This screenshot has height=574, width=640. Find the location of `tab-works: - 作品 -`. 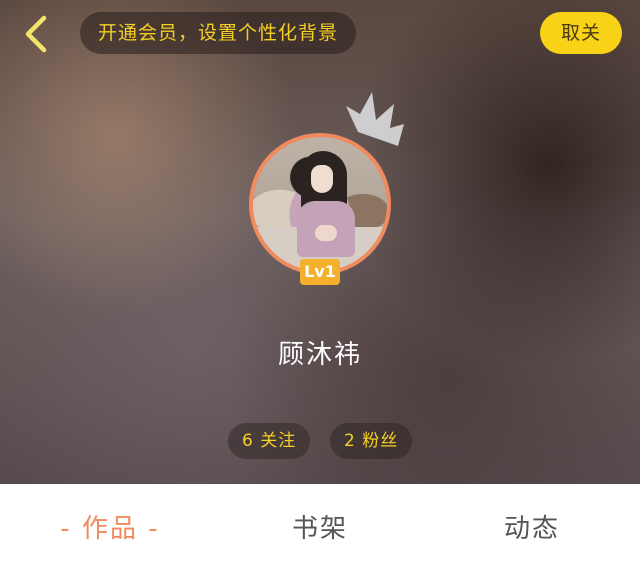

tab-works: - 作品 - is located at coordinates (110, 524).